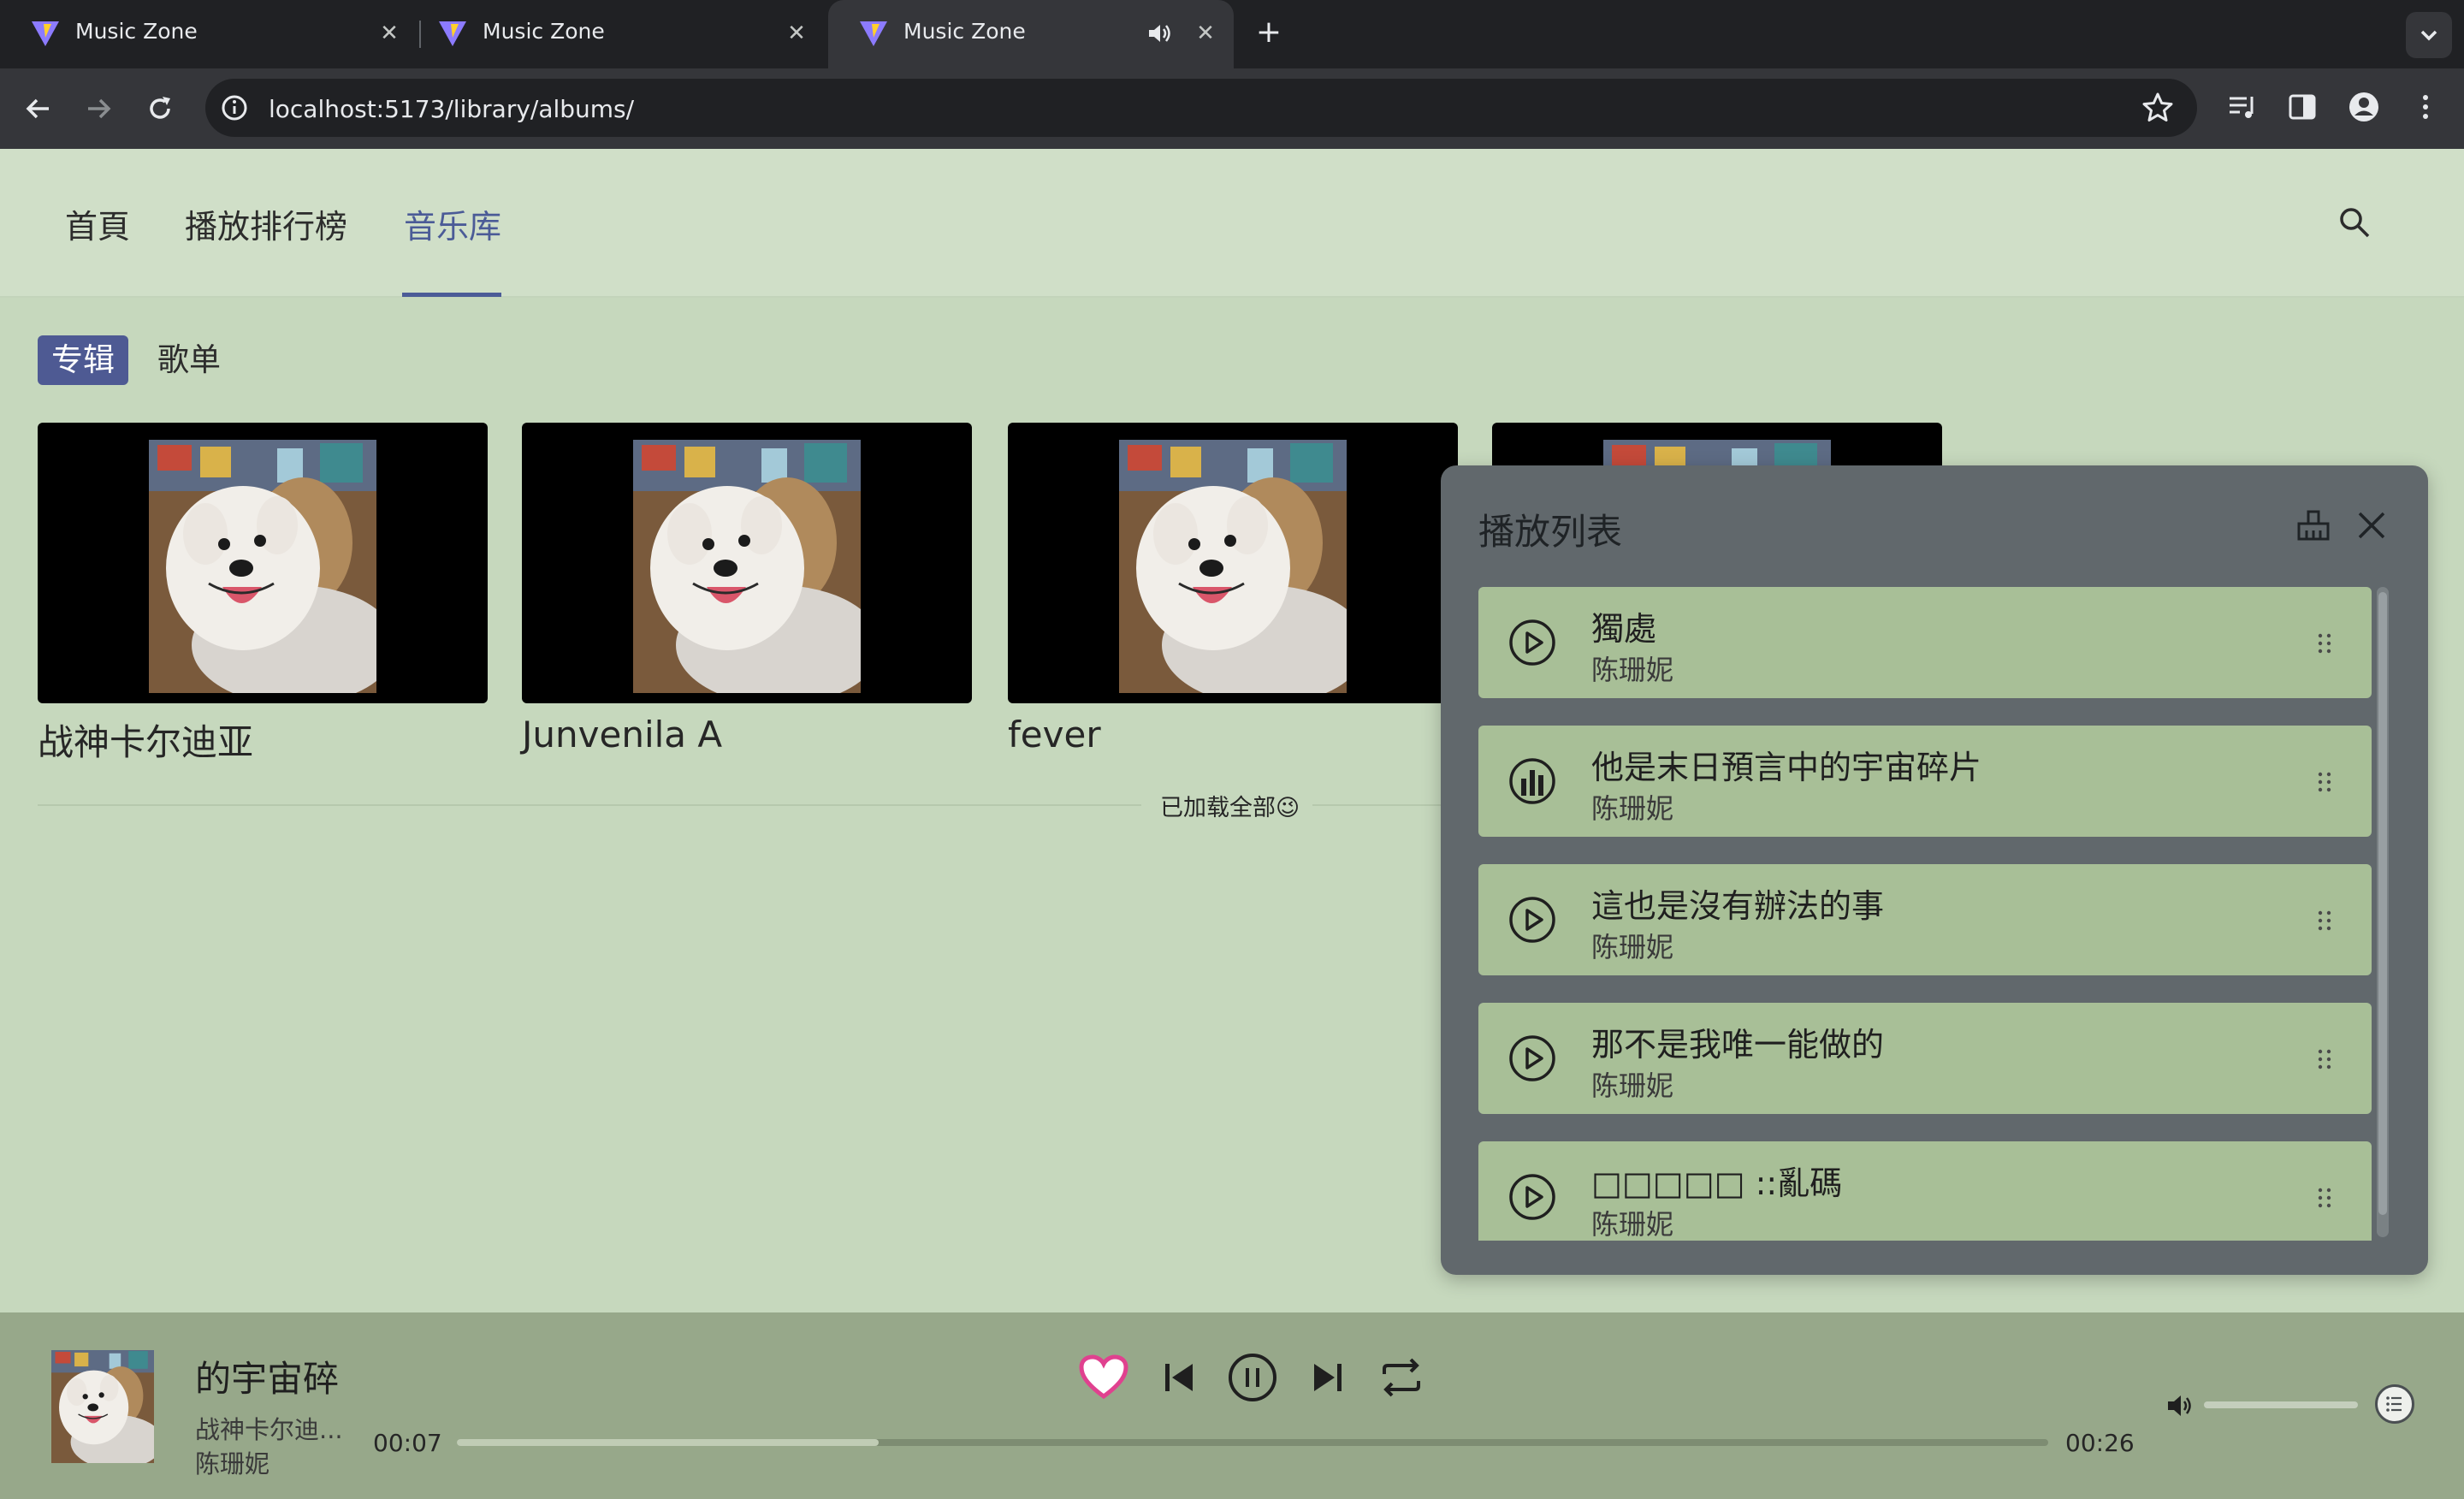 The width and height of the screenshot is (2464, 1499). What do you see at coordinates (1233, 734) in the screenshot?
I see `album-title: fever` at bounding box center [1233, 734].